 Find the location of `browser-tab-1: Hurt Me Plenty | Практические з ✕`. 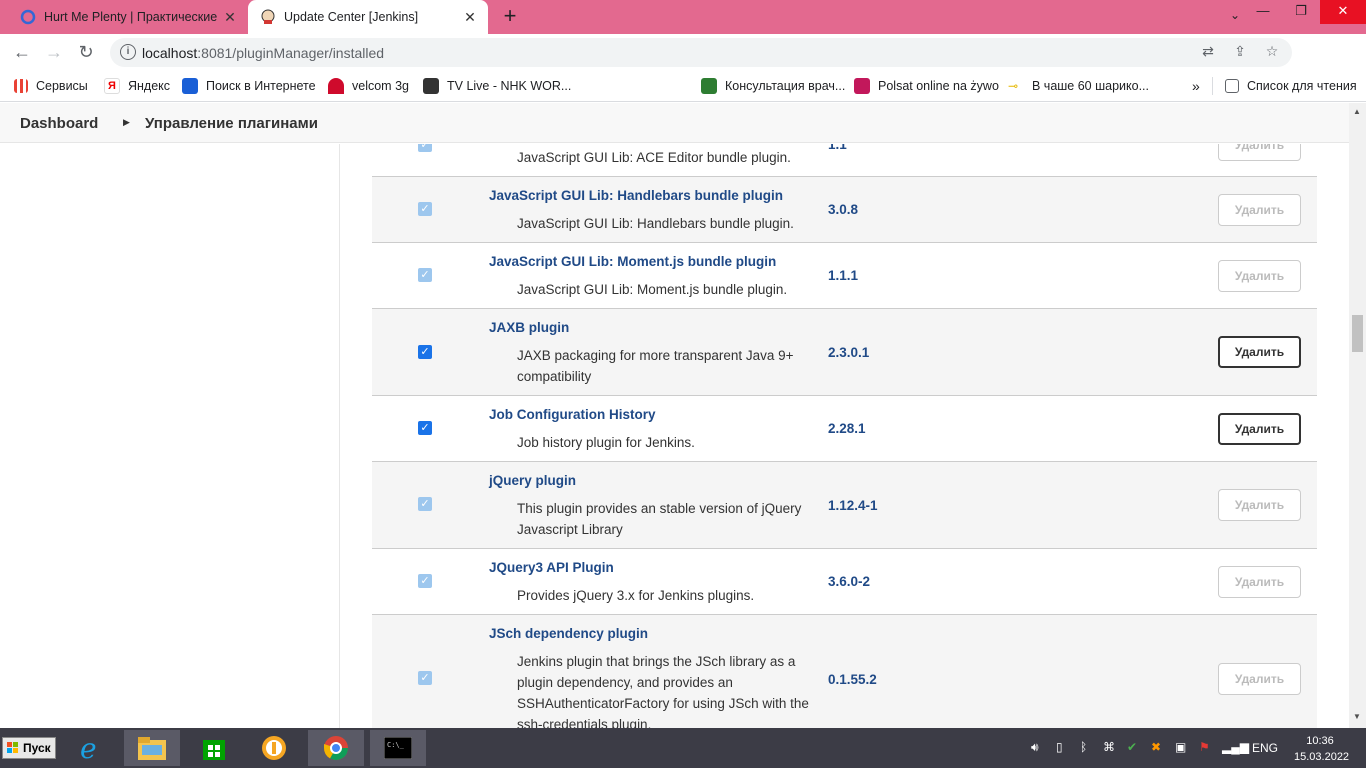

browser-tab-1: Hurt Me Plenty | Практические з ✕ is located at coordinates (128, 17).